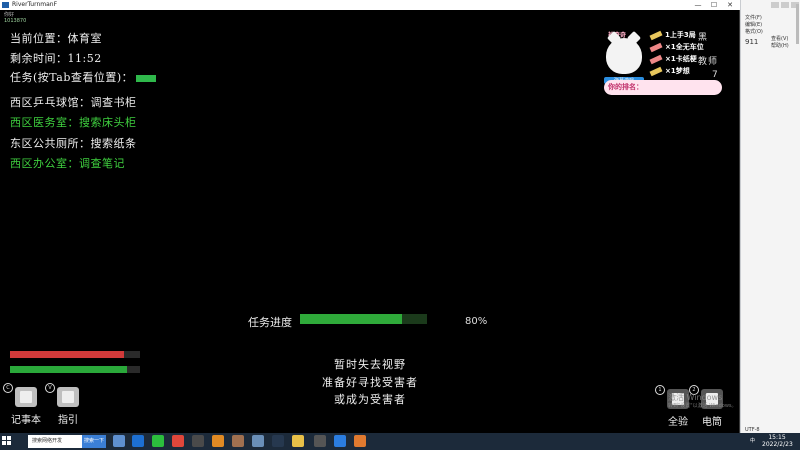  Describe the element at coordinates (73, 102) in the screenshot. I see `task-item: 西区乒乓球馆：调查书柜` at that location.